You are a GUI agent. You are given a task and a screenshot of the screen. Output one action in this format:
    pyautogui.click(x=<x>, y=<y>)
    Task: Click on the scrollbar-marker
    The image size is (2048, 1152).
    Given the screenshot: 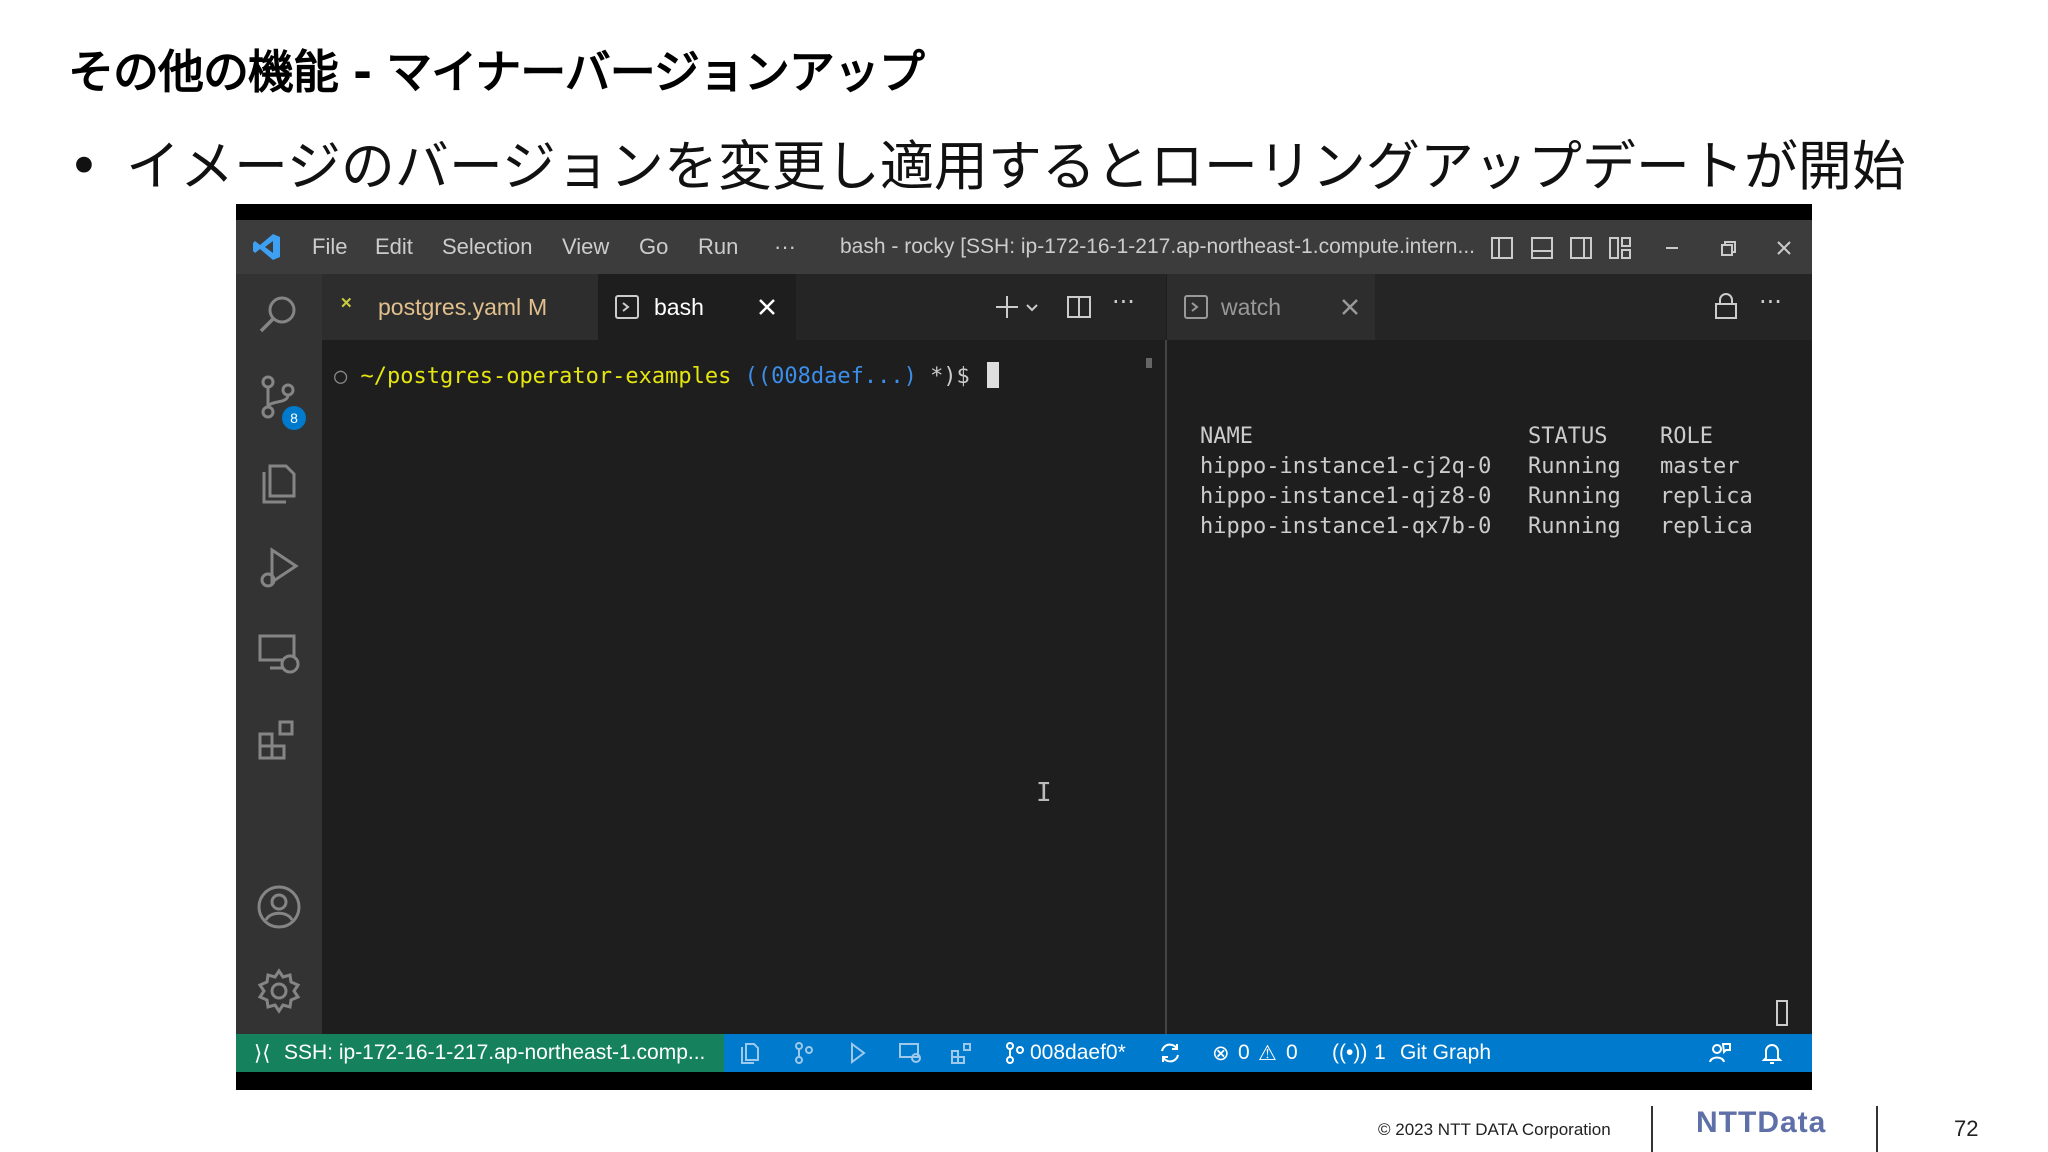 What is the action you would take?
    pyautogui.click(x=1149, y=363)
    